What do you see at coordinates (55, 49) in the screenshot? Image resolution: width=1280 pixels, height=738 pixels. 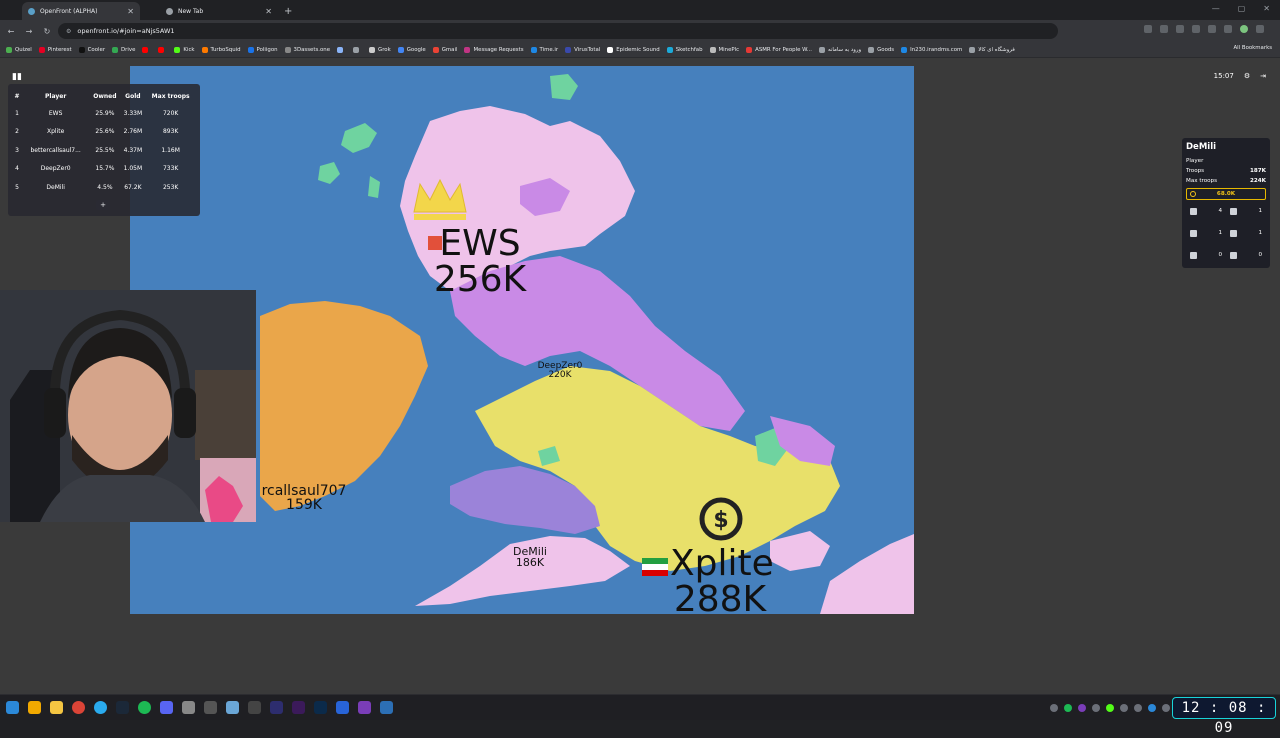 I see `bookmark-item: Pinterest` at bounding box center [55, 49].